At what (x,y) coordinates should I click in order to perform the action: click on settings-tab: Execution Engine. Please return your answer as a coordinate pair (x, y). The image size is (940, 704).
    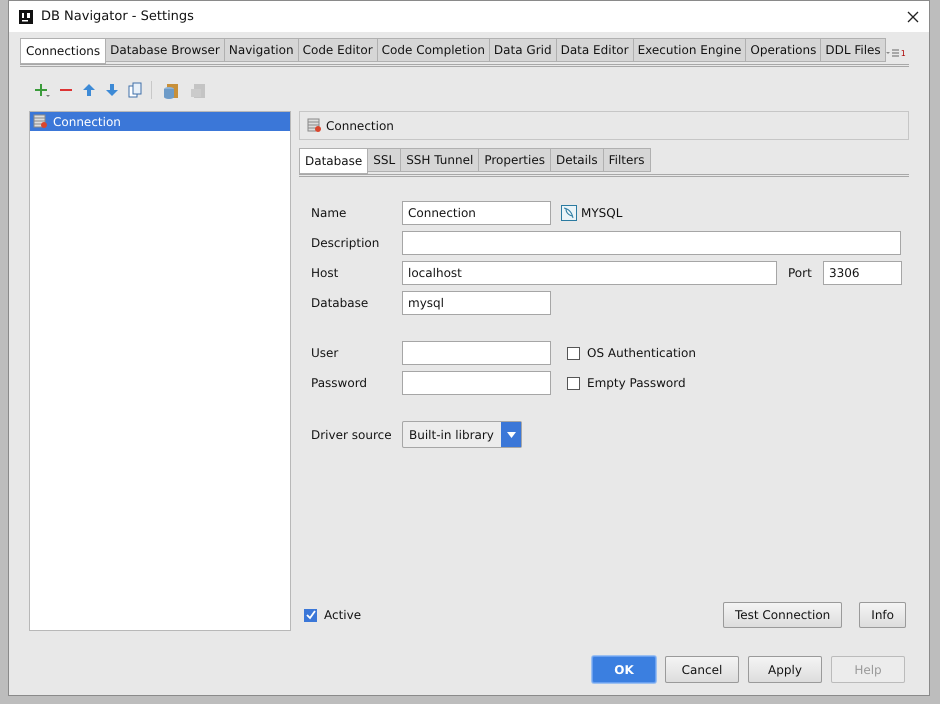
    Looking at the image, I should click on (690, 50).